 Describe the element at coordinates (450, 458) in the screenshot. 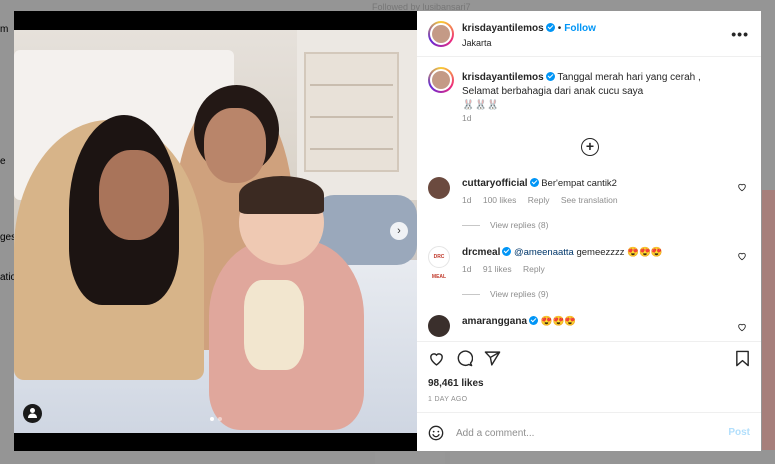

I see `background-thumbnails` at that location.